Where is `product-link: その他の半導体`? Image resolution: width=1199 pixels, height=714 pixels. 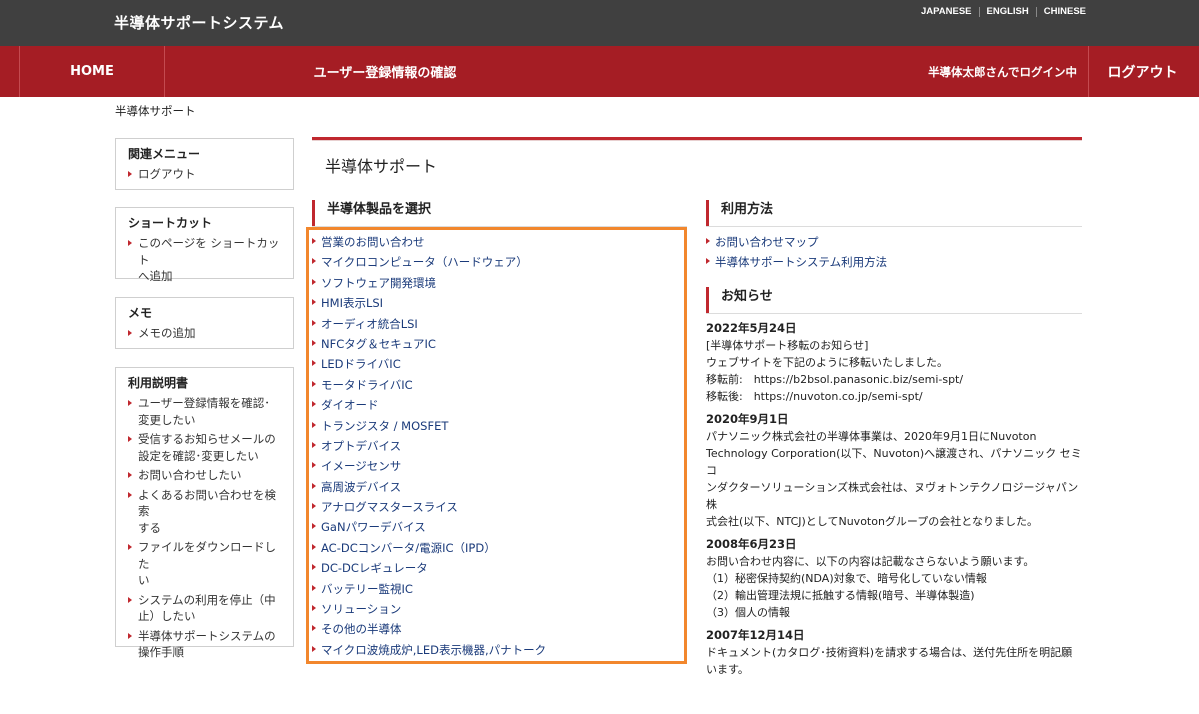 product-link: その他の半導体 is located at coordinates (429, 630).